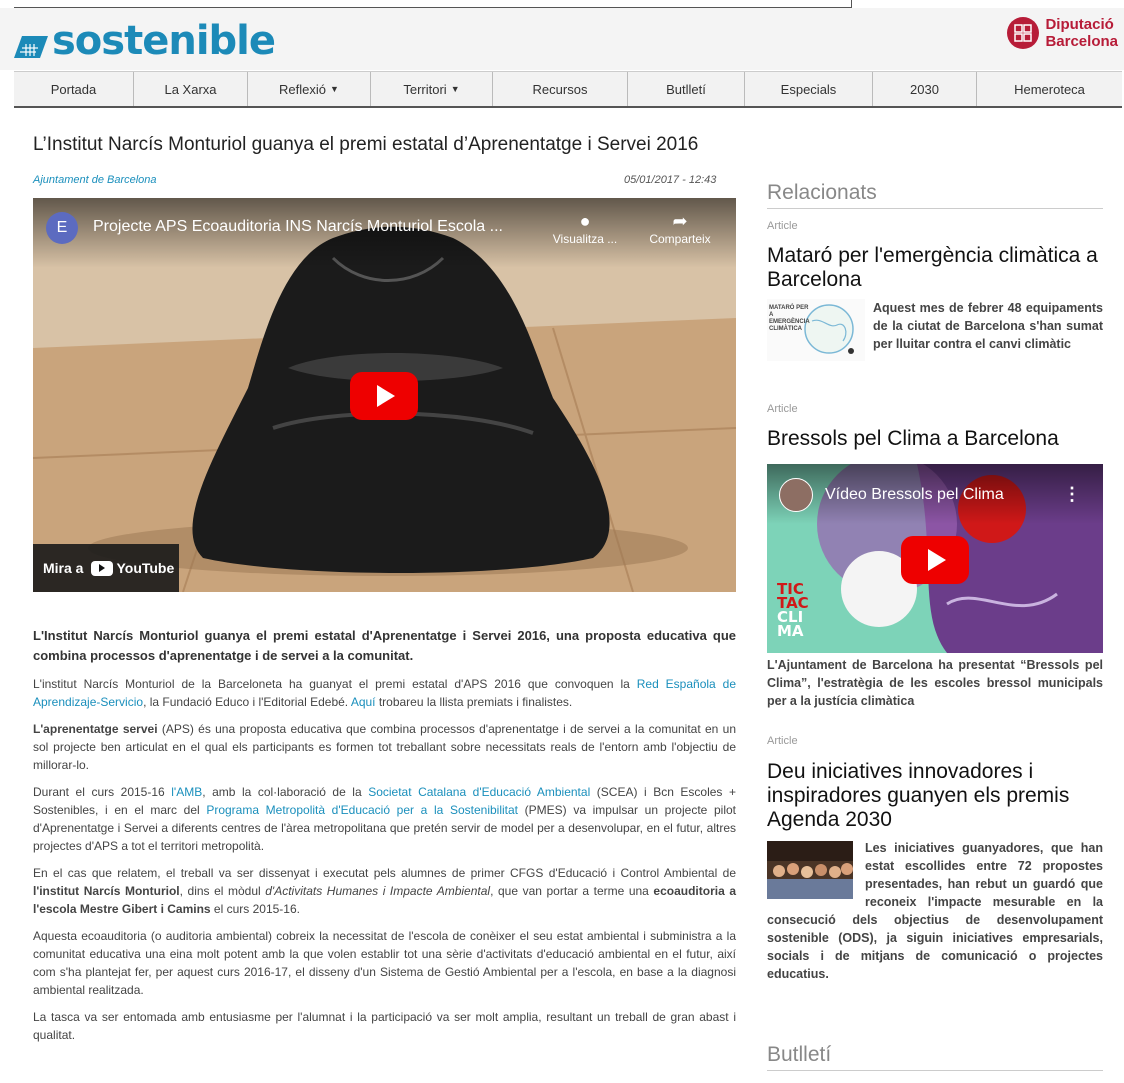  What do you see at coordinates (935, 439) in the screenshot?
I see `related-item-title: Bressols pel Clima a Barcelona` at bounding box center [935, 439].